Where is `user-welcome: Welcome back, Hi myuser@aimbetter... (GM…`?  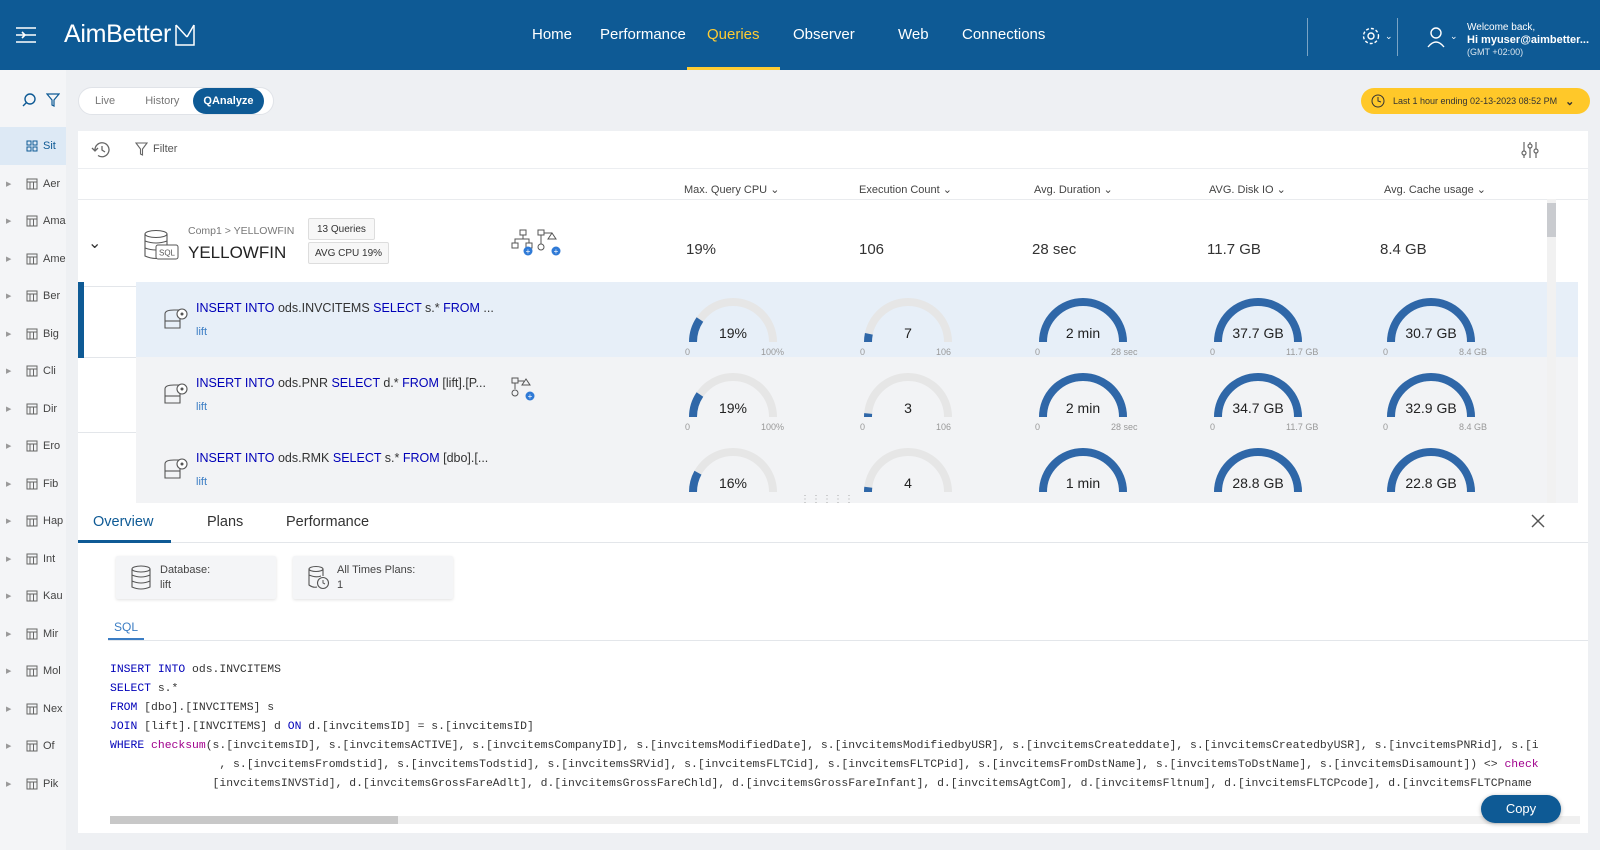 user-welcome: Welcome back, Hi myuser@aimbetter... (GM… is located at coordinates (1528, 40).